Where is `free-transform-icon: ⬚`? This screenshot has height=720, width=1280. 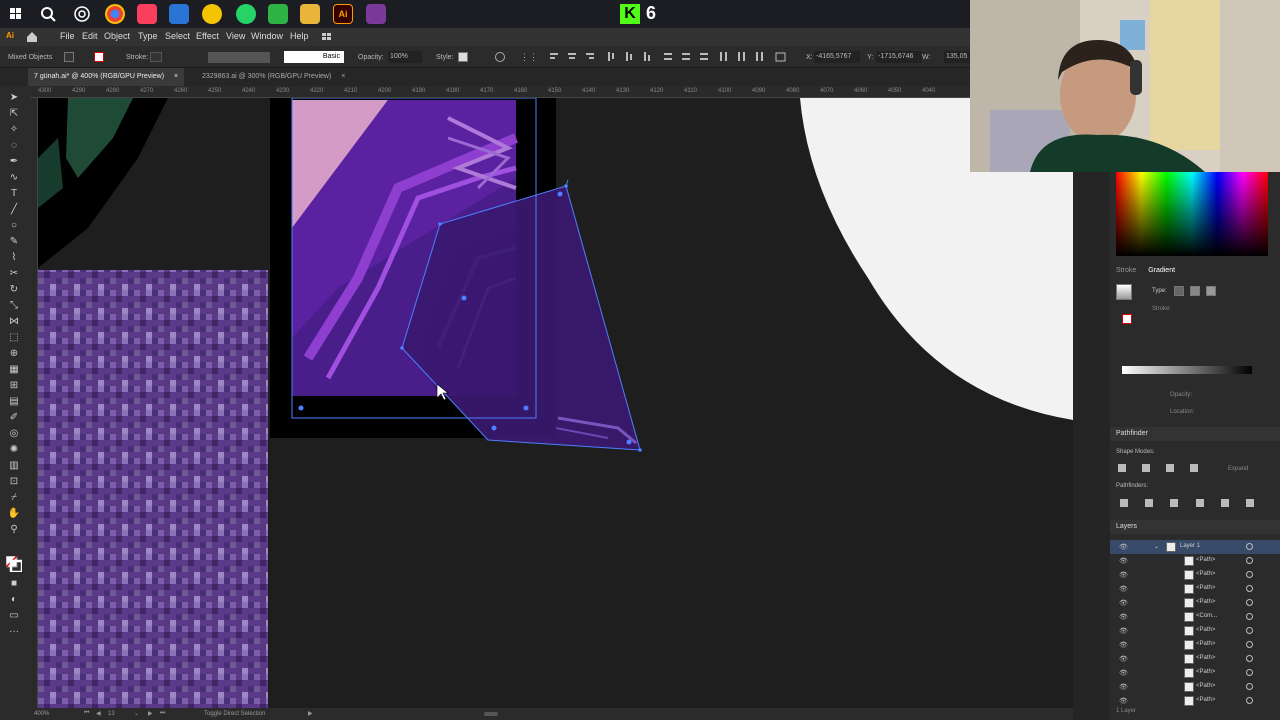
free-transform-icon: ⬚ is located at coordinates (14, 338).